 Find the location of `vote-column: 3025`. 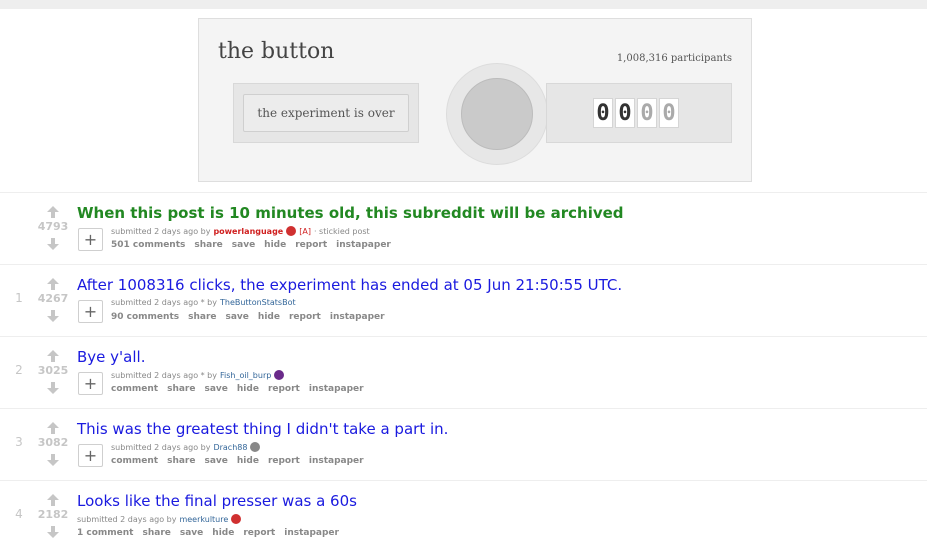

vote-column: 3025 is located at coordinates (53, 372).